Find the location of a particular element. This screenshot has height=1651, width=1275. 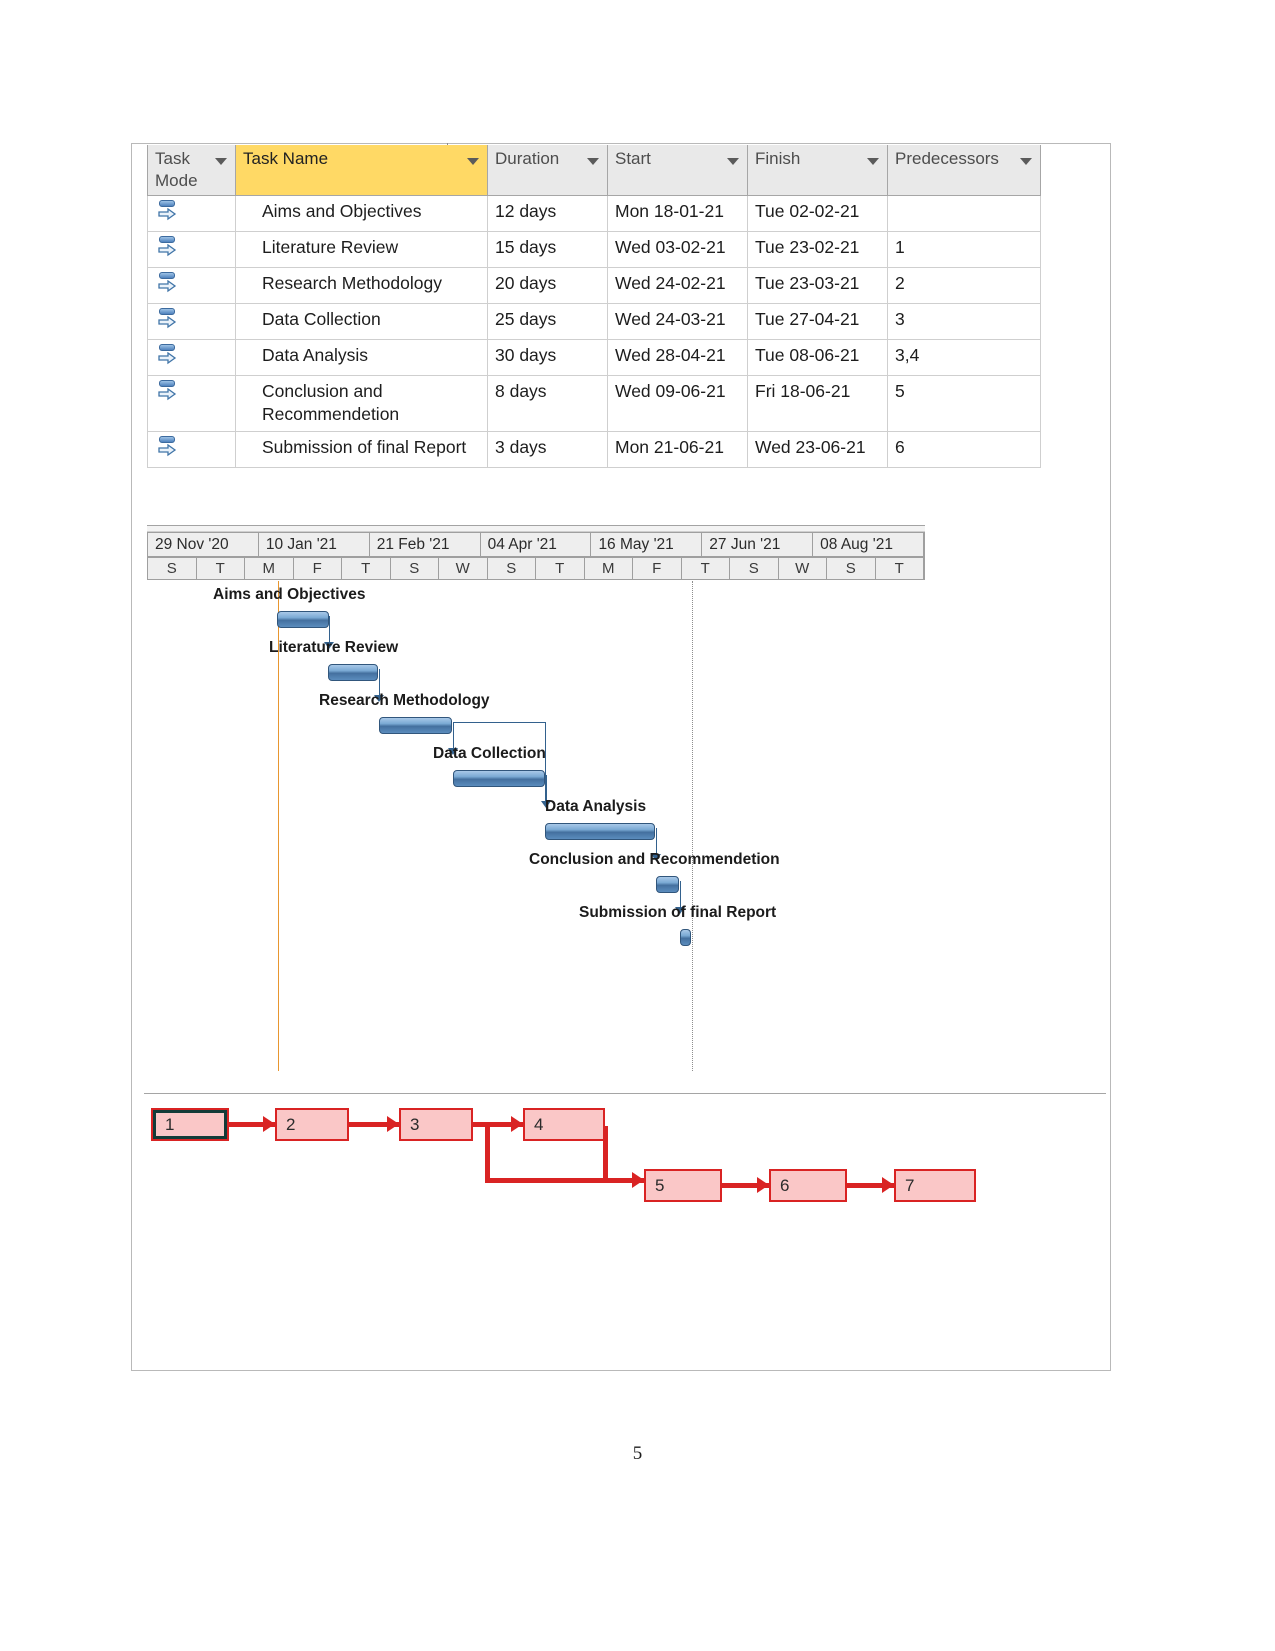

task-start-cell-text: Wed 24-02-21 is located at coordinates (670, 283).